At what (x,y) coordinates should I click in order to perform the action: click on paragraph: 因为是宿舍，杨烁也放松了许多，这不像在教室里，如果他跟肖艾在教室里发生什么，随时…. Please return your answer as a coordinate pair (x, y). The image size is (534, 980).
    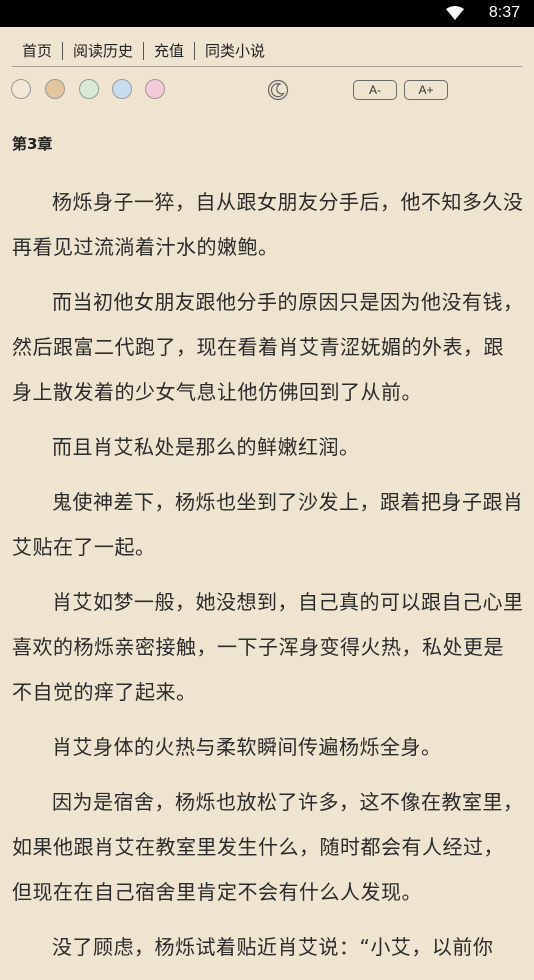
    Looking at the image, I should click on (268, 847).